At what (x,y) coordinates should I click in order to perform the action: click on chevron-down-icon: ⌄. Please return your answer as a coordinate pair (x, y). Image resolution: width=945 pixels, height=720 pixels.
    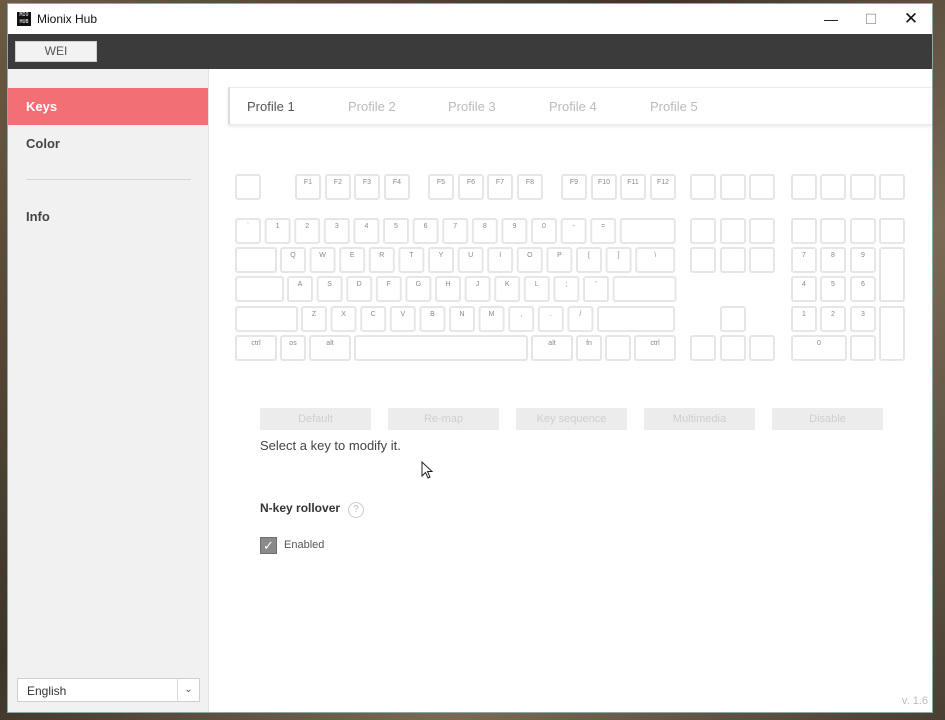
    Looking at the image, I should click on (188, 690).